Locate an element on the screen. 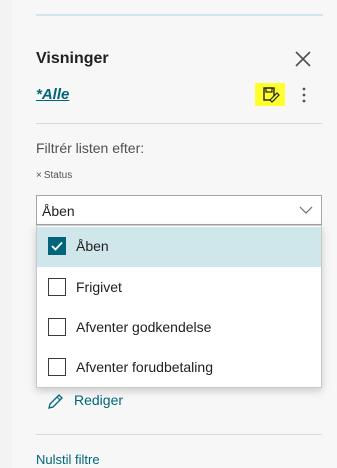  option-label: Afventer godkendelse is located at coordinates (144, 327).